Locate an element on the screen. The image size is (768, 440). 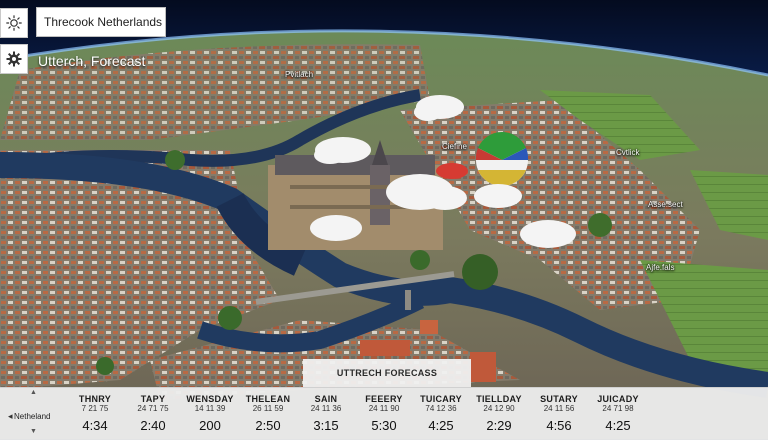
forecast-page-title: Utterch, Forecast is located at coordinates (92, 61).